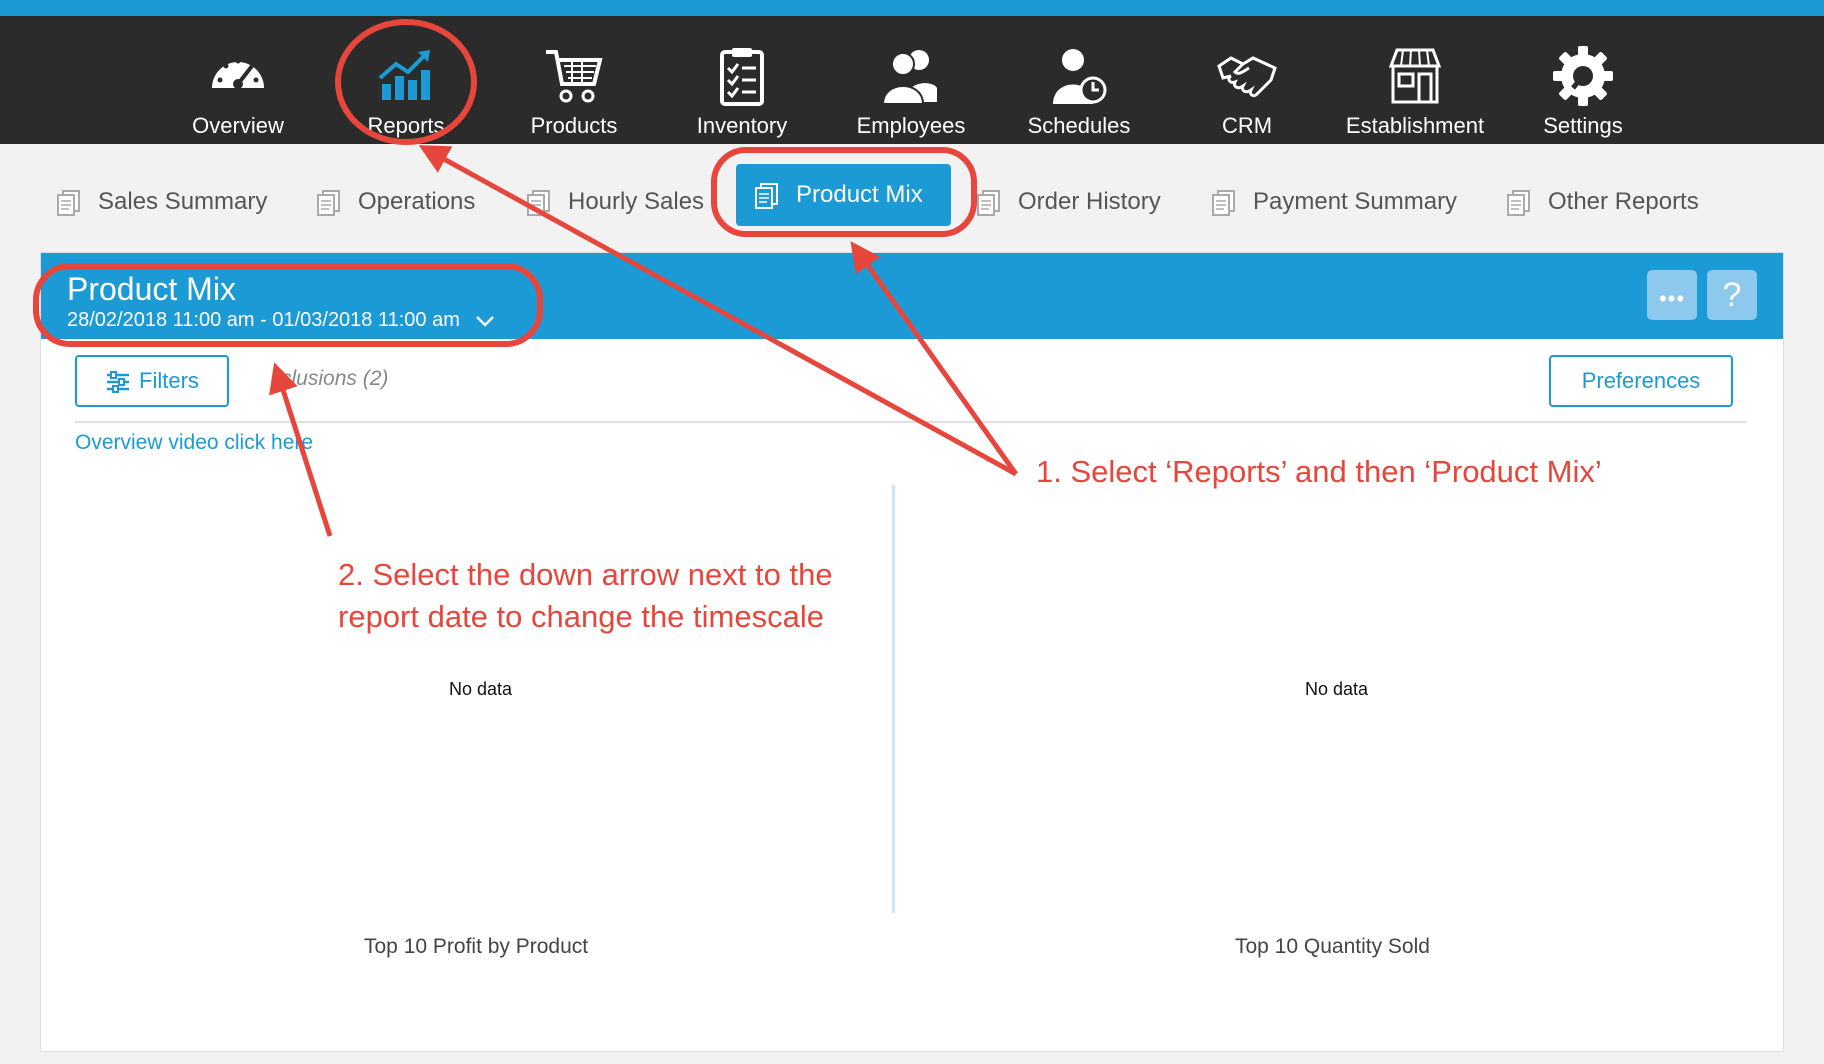 Image resolution: width=1824 pixels, height=1064 pixels. Describe the element at coordinates (912, 8) in the screenshot. I see `top-accent-strip` at that location.